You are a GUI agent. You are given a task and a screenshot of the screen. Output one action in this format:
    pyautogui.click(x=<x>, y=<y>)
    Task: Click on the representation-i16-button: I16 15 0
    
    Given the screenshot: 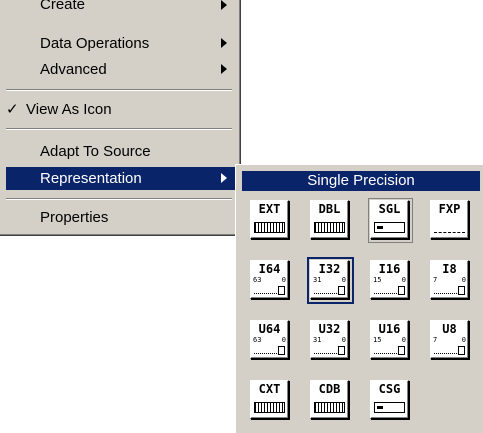 What is the action you would take?
    pyautogui.click(x=390, y=280)
    